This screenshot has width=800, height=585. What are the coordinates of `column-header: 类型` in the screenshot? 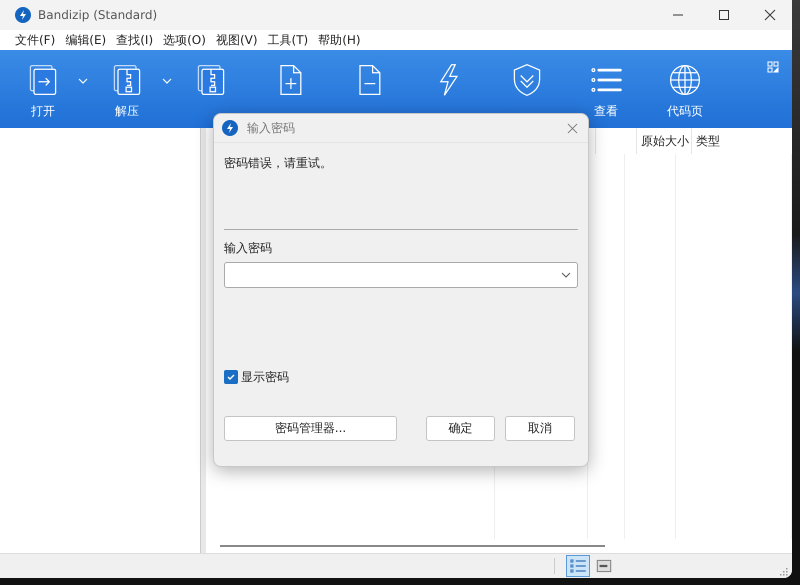 It's located at (708, 141).